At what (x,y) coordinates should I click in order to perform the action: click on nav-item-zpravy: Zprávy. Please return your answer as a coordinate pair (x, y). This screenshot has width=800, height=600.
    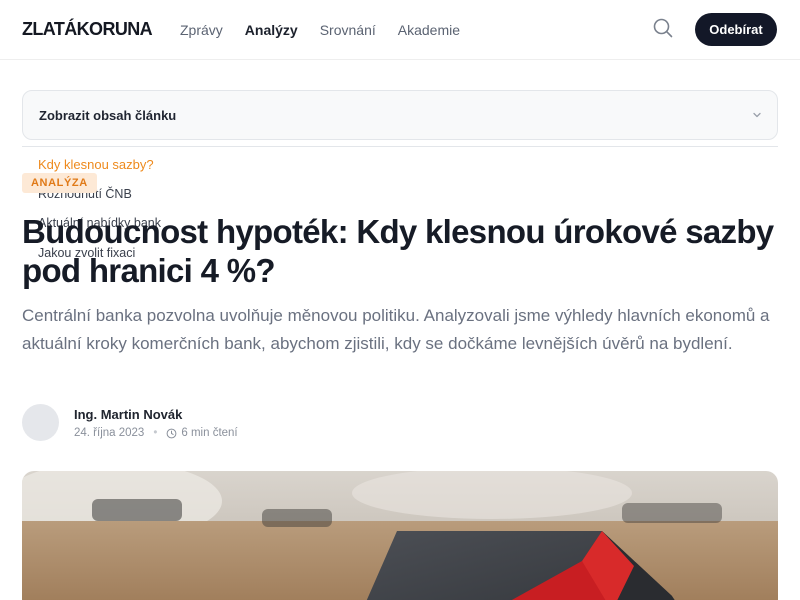
    Looking at the image, I should click on (201, 30).